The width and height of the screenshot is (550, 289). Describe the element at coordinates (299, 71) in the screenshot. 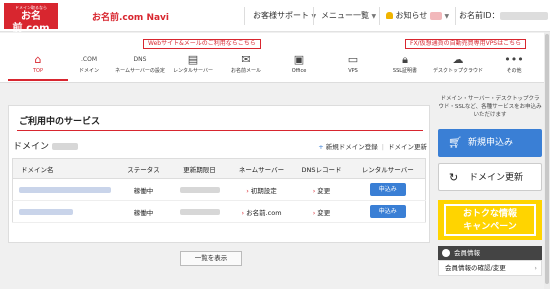

I see `icon-label: Office` at that location.